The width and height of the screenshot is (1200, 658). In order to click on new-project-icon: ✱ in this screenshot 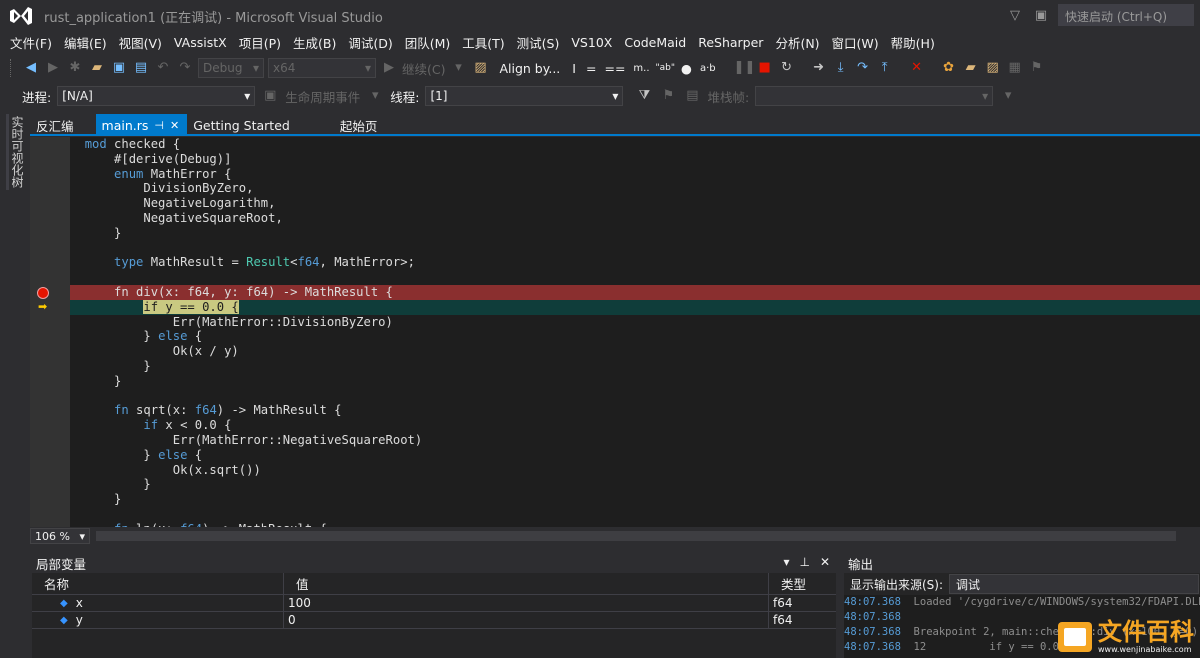, I will do `click(75, 68)`.